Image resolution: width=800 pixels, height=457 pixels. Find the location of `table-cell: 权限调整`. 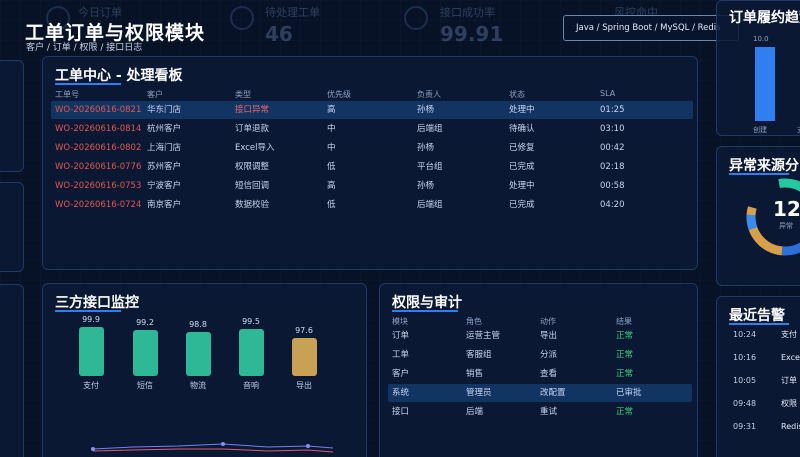

table-cell: 权限调整 is located at coordinates (252, 167).